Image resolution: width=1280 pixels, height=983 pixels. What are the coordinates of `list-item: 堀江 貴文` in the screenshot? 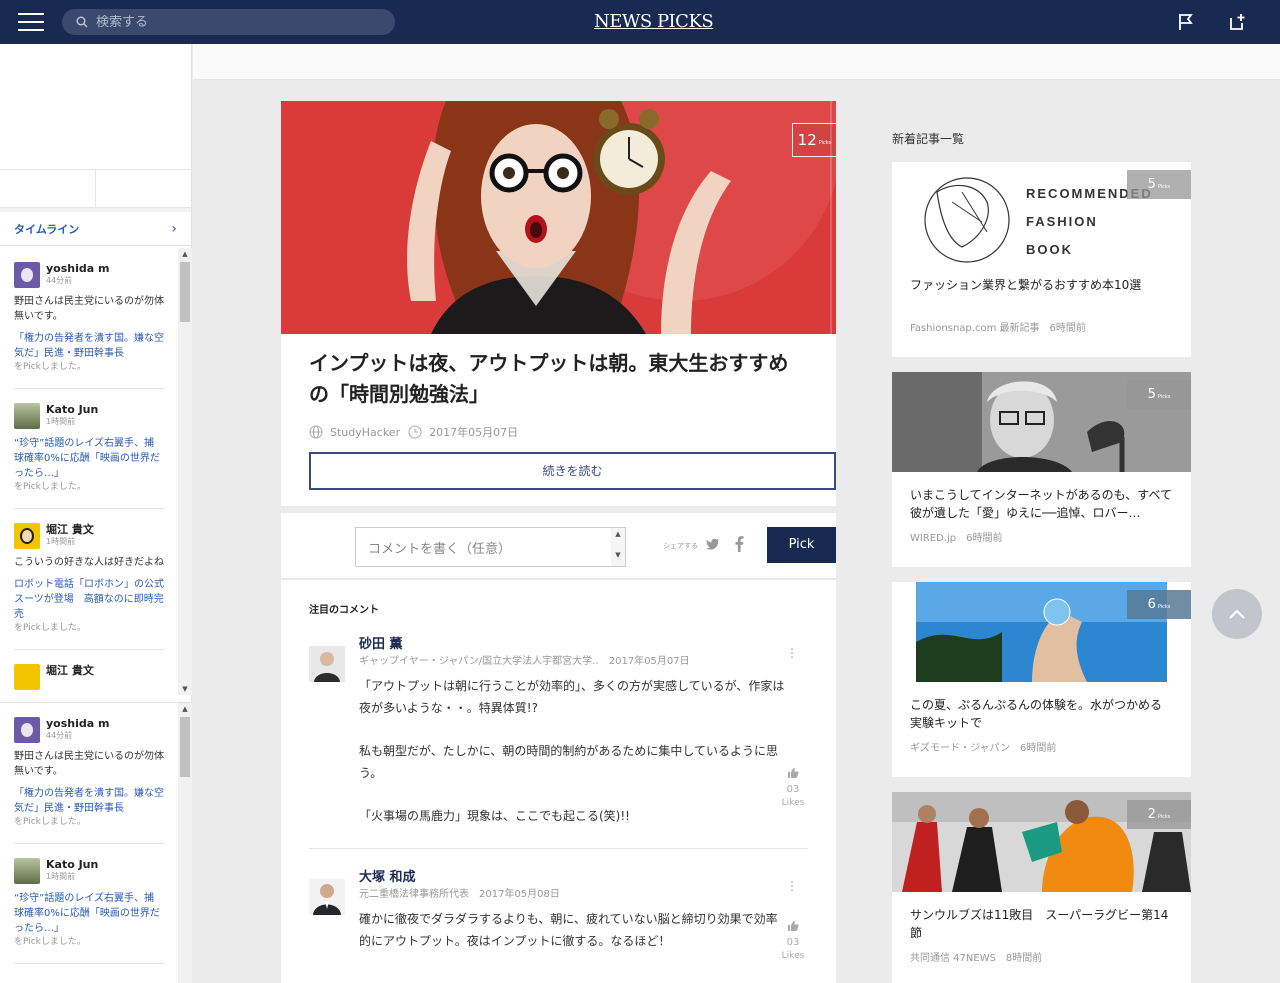 It's located at (89, 672).